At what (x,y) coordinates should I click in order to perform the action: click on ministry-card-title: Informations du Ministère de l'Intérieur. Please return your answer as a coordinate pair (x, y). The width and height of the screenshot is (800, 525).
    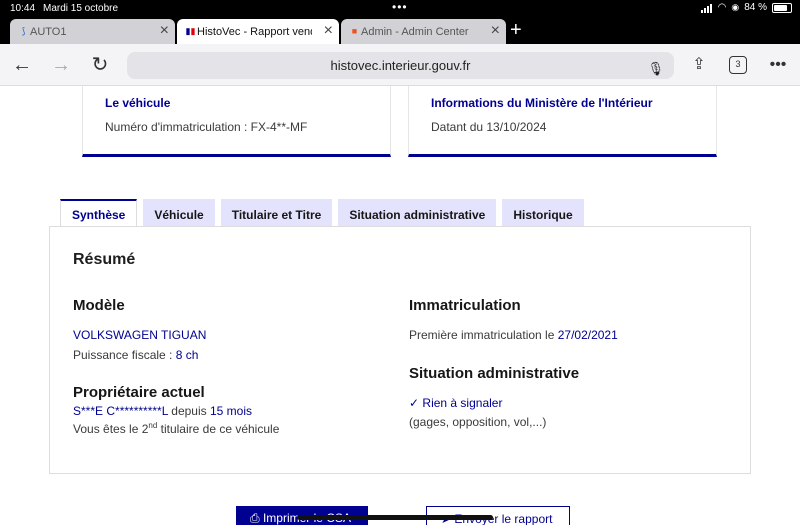
    Looking at the image, I should click on (542, 103).